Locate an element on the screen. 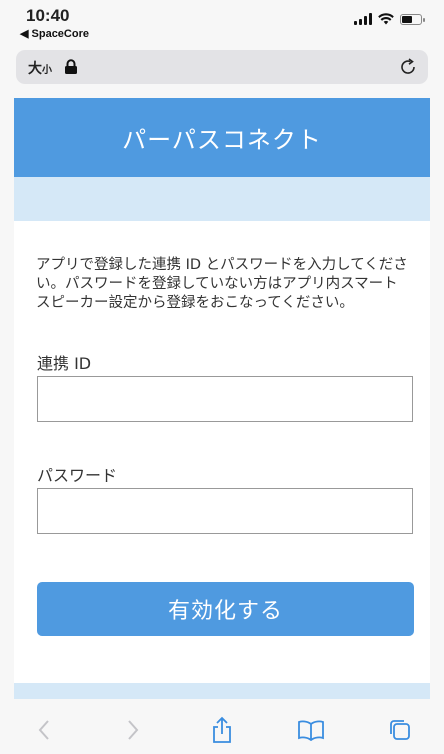 The width and height of the screenshot is (444, 754). password-field is located at coordinates (225, 511).